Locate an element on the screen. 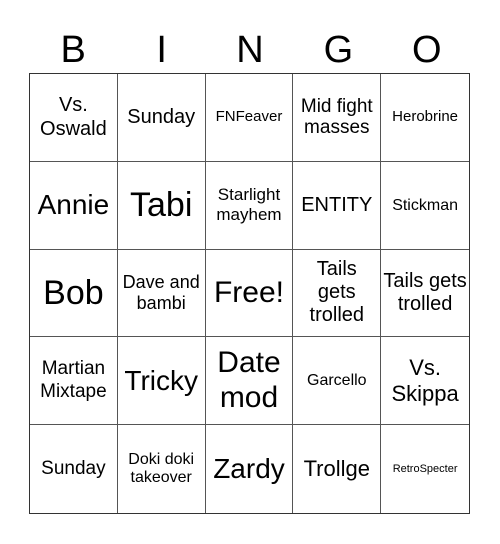 This screenshot has width=500, height=544. bingo-cell: ENTITY is located at coordinates (337, 205).